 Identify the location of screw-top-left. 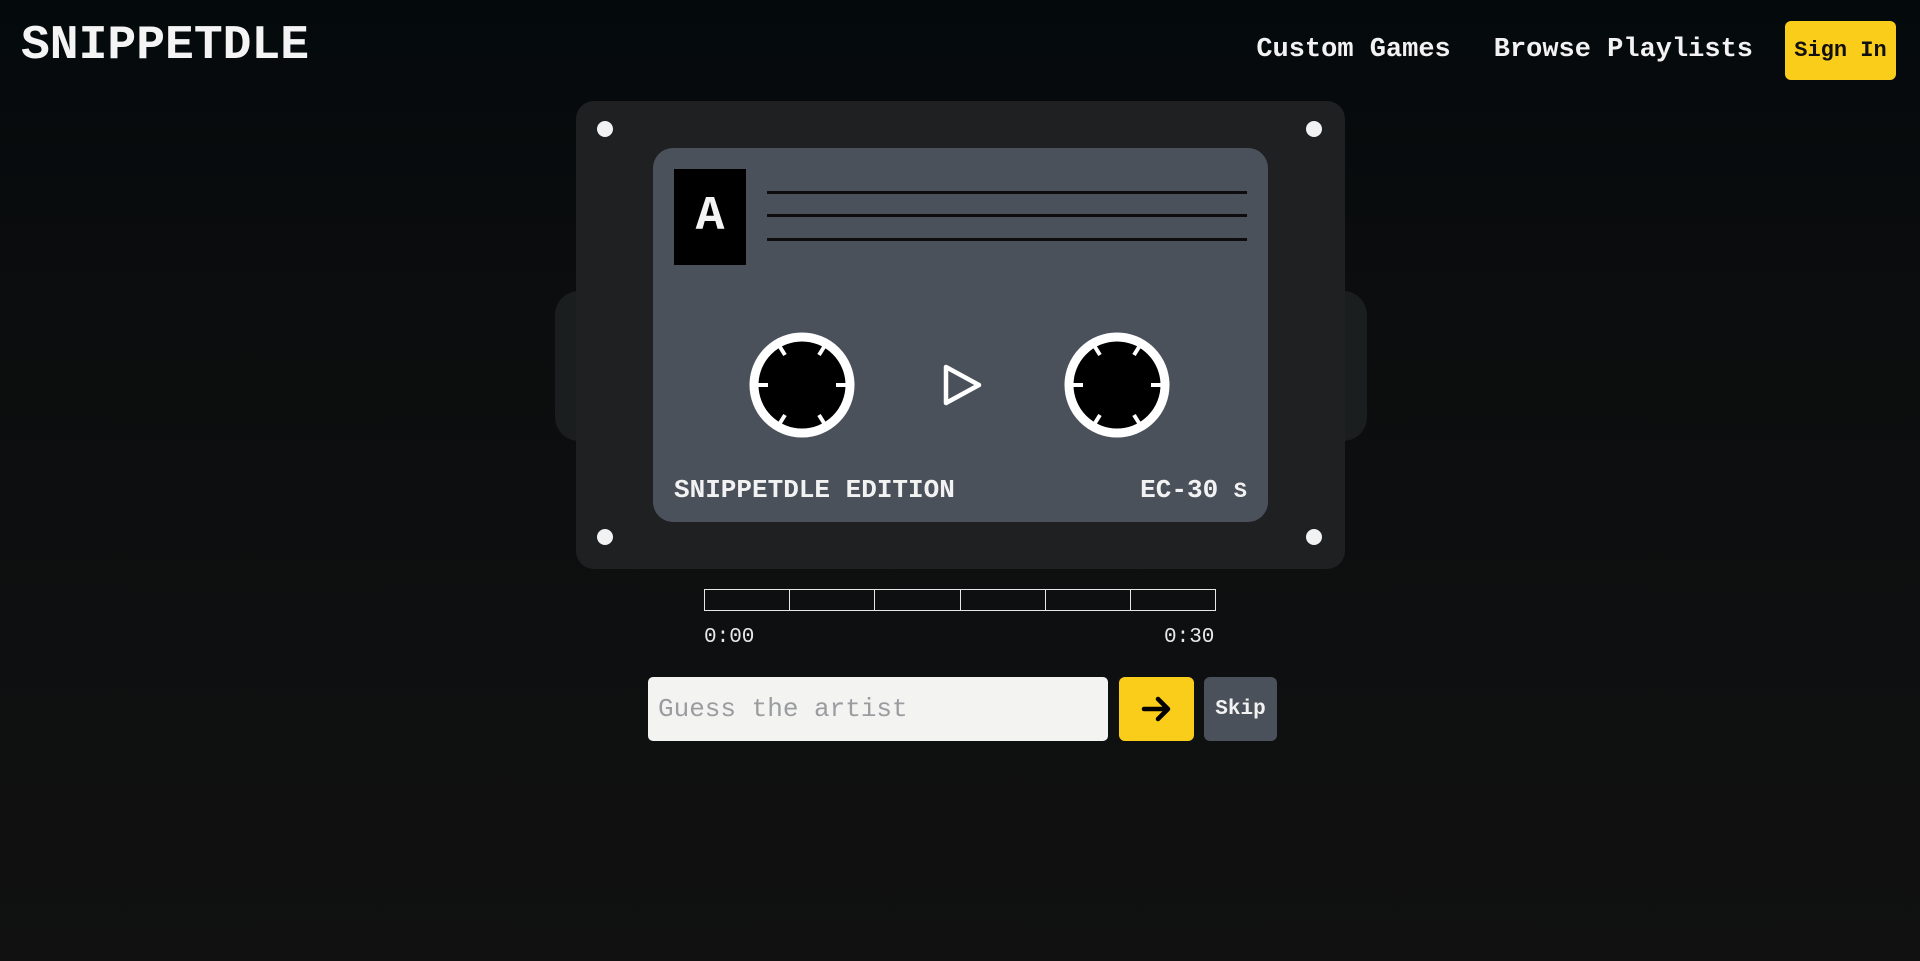
(605, 129).